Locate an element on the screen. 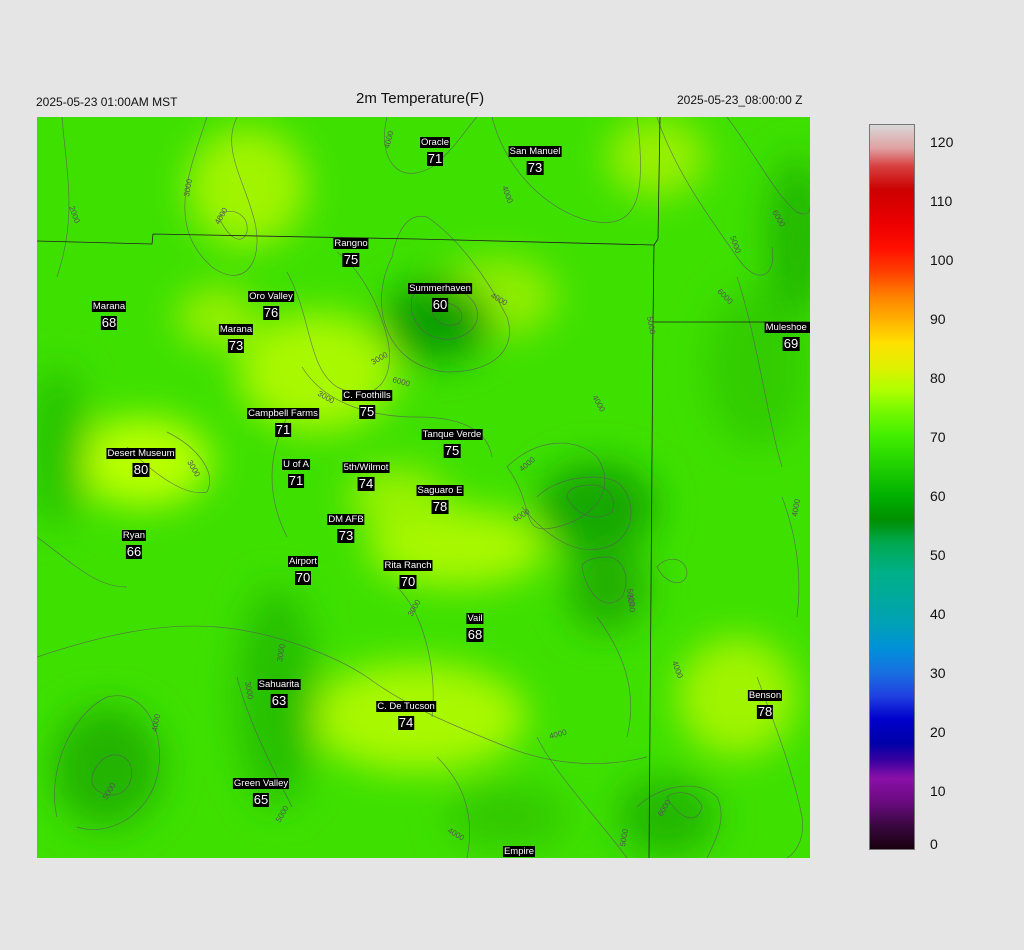 The height and width of the screenshot is (950, 1024). valid-time-label: 2025-05-23_08:00:00 Z is located at coordinates (740, 100).